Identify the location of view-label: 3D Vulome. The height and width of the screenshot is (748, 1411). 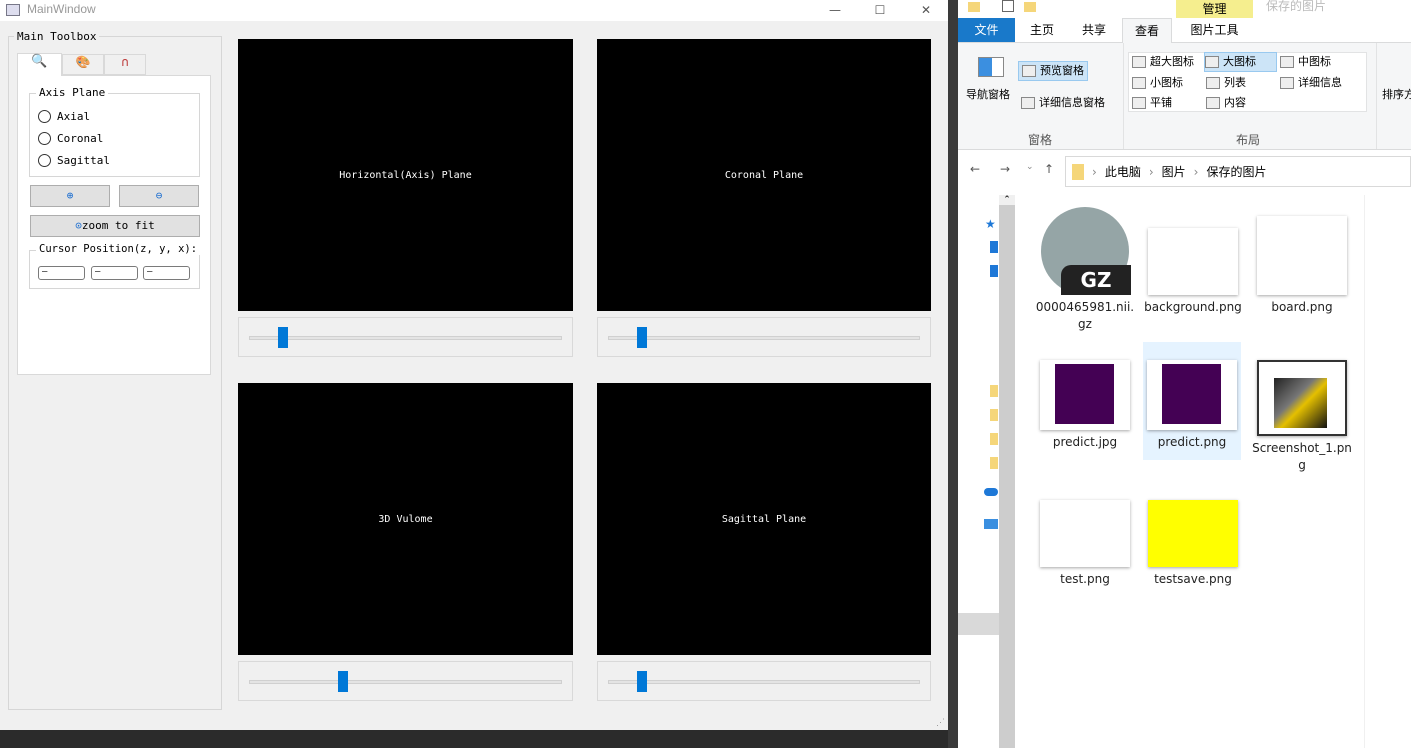
(405, 519).